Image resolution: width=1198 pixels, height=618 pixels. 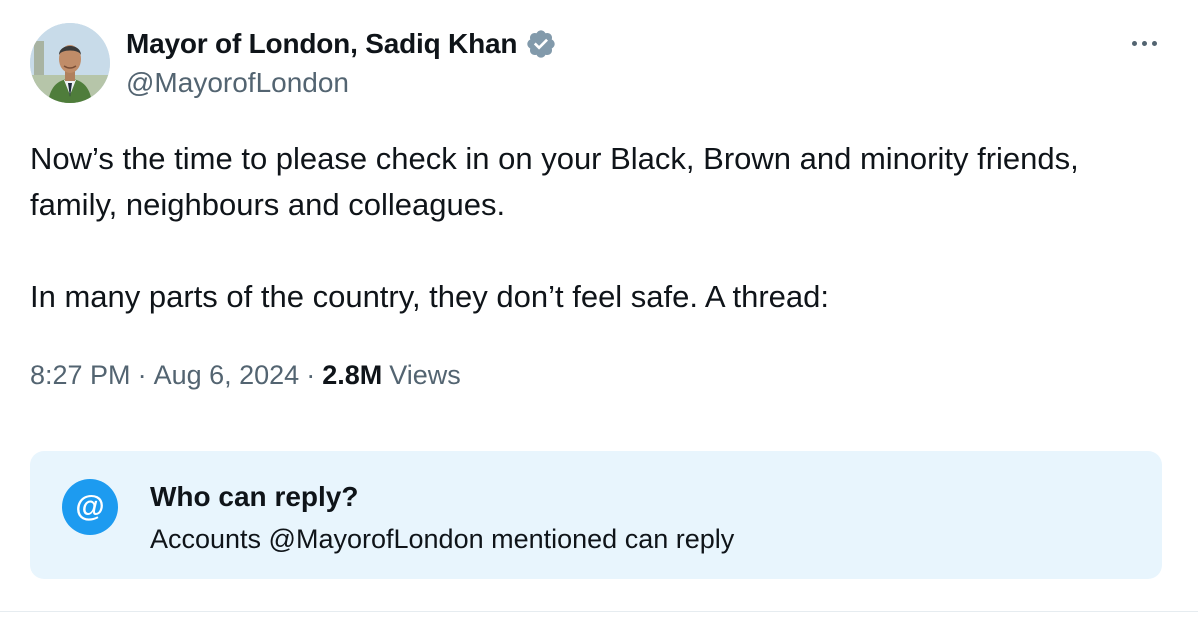 I want to click on tweet-date: Aug 6, 2024, so click(x=227, y=375).